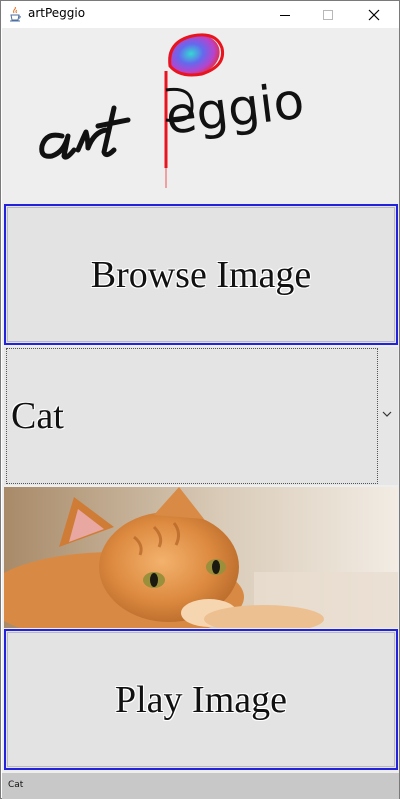 The height and width of the screenshot is (799, 400). I want to click on minimize-icon, so click(285, 15).